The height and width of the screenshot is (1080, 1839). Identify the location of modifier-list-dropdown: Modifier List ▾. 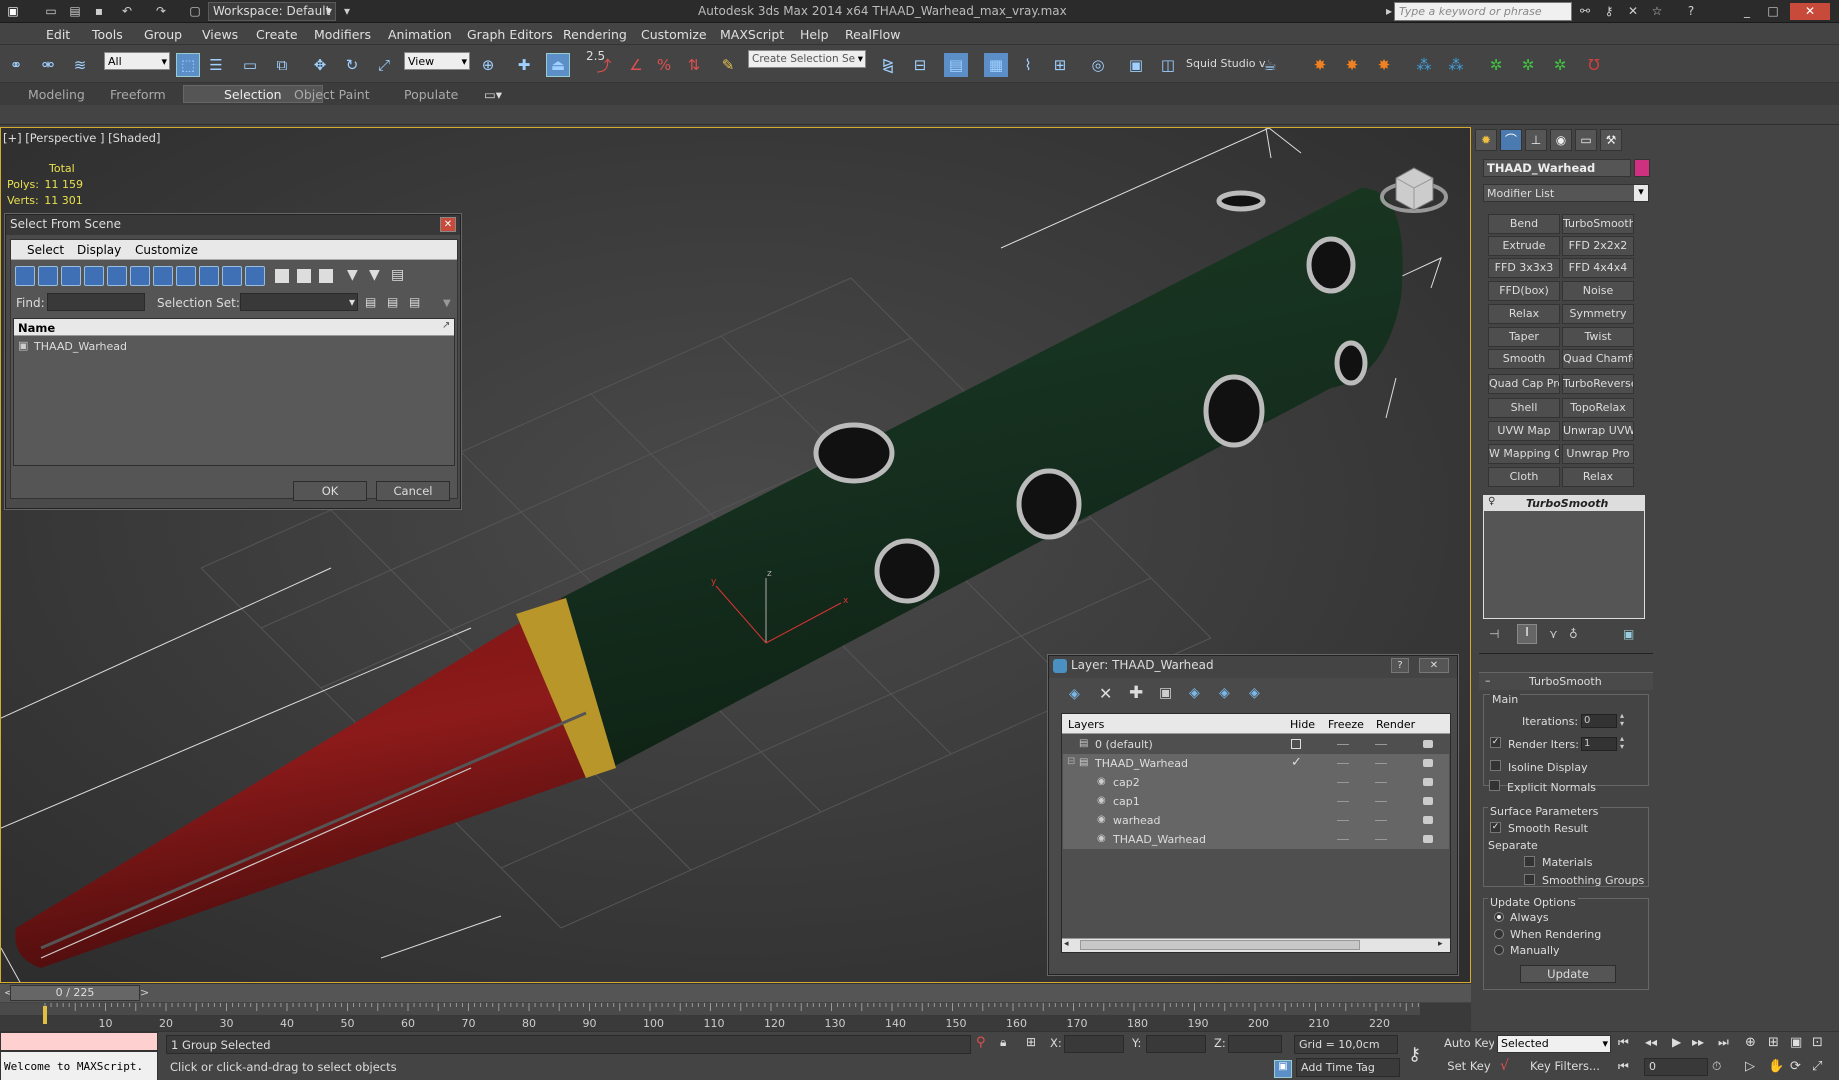
(1566, 193).